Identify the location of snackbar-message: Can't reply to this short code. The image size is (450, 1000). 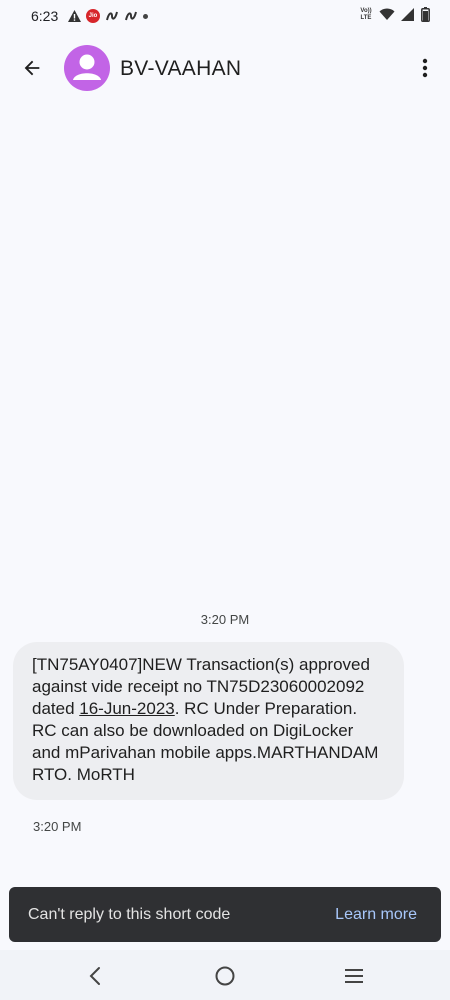
(129, 914).